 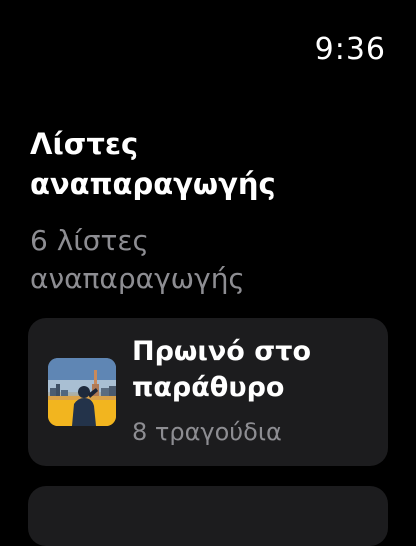 What do you see at coordinates (350, 49) in the screenshot?
I see `status-time: 9:36` at bounding box center [350, 49].